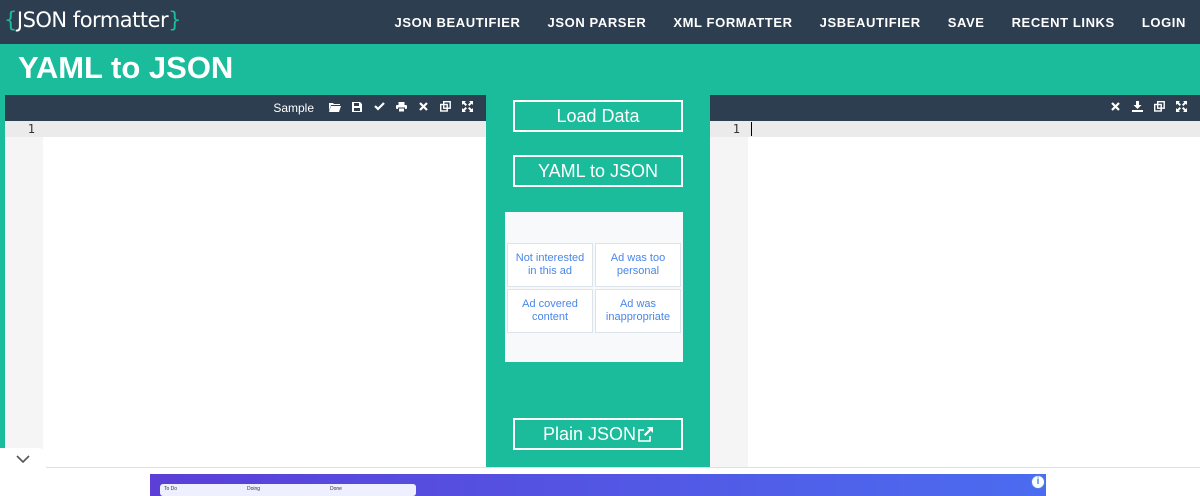 The width and height of the screenshot is (1200, 496). I want to click on text-cursor, so click(751, 129).